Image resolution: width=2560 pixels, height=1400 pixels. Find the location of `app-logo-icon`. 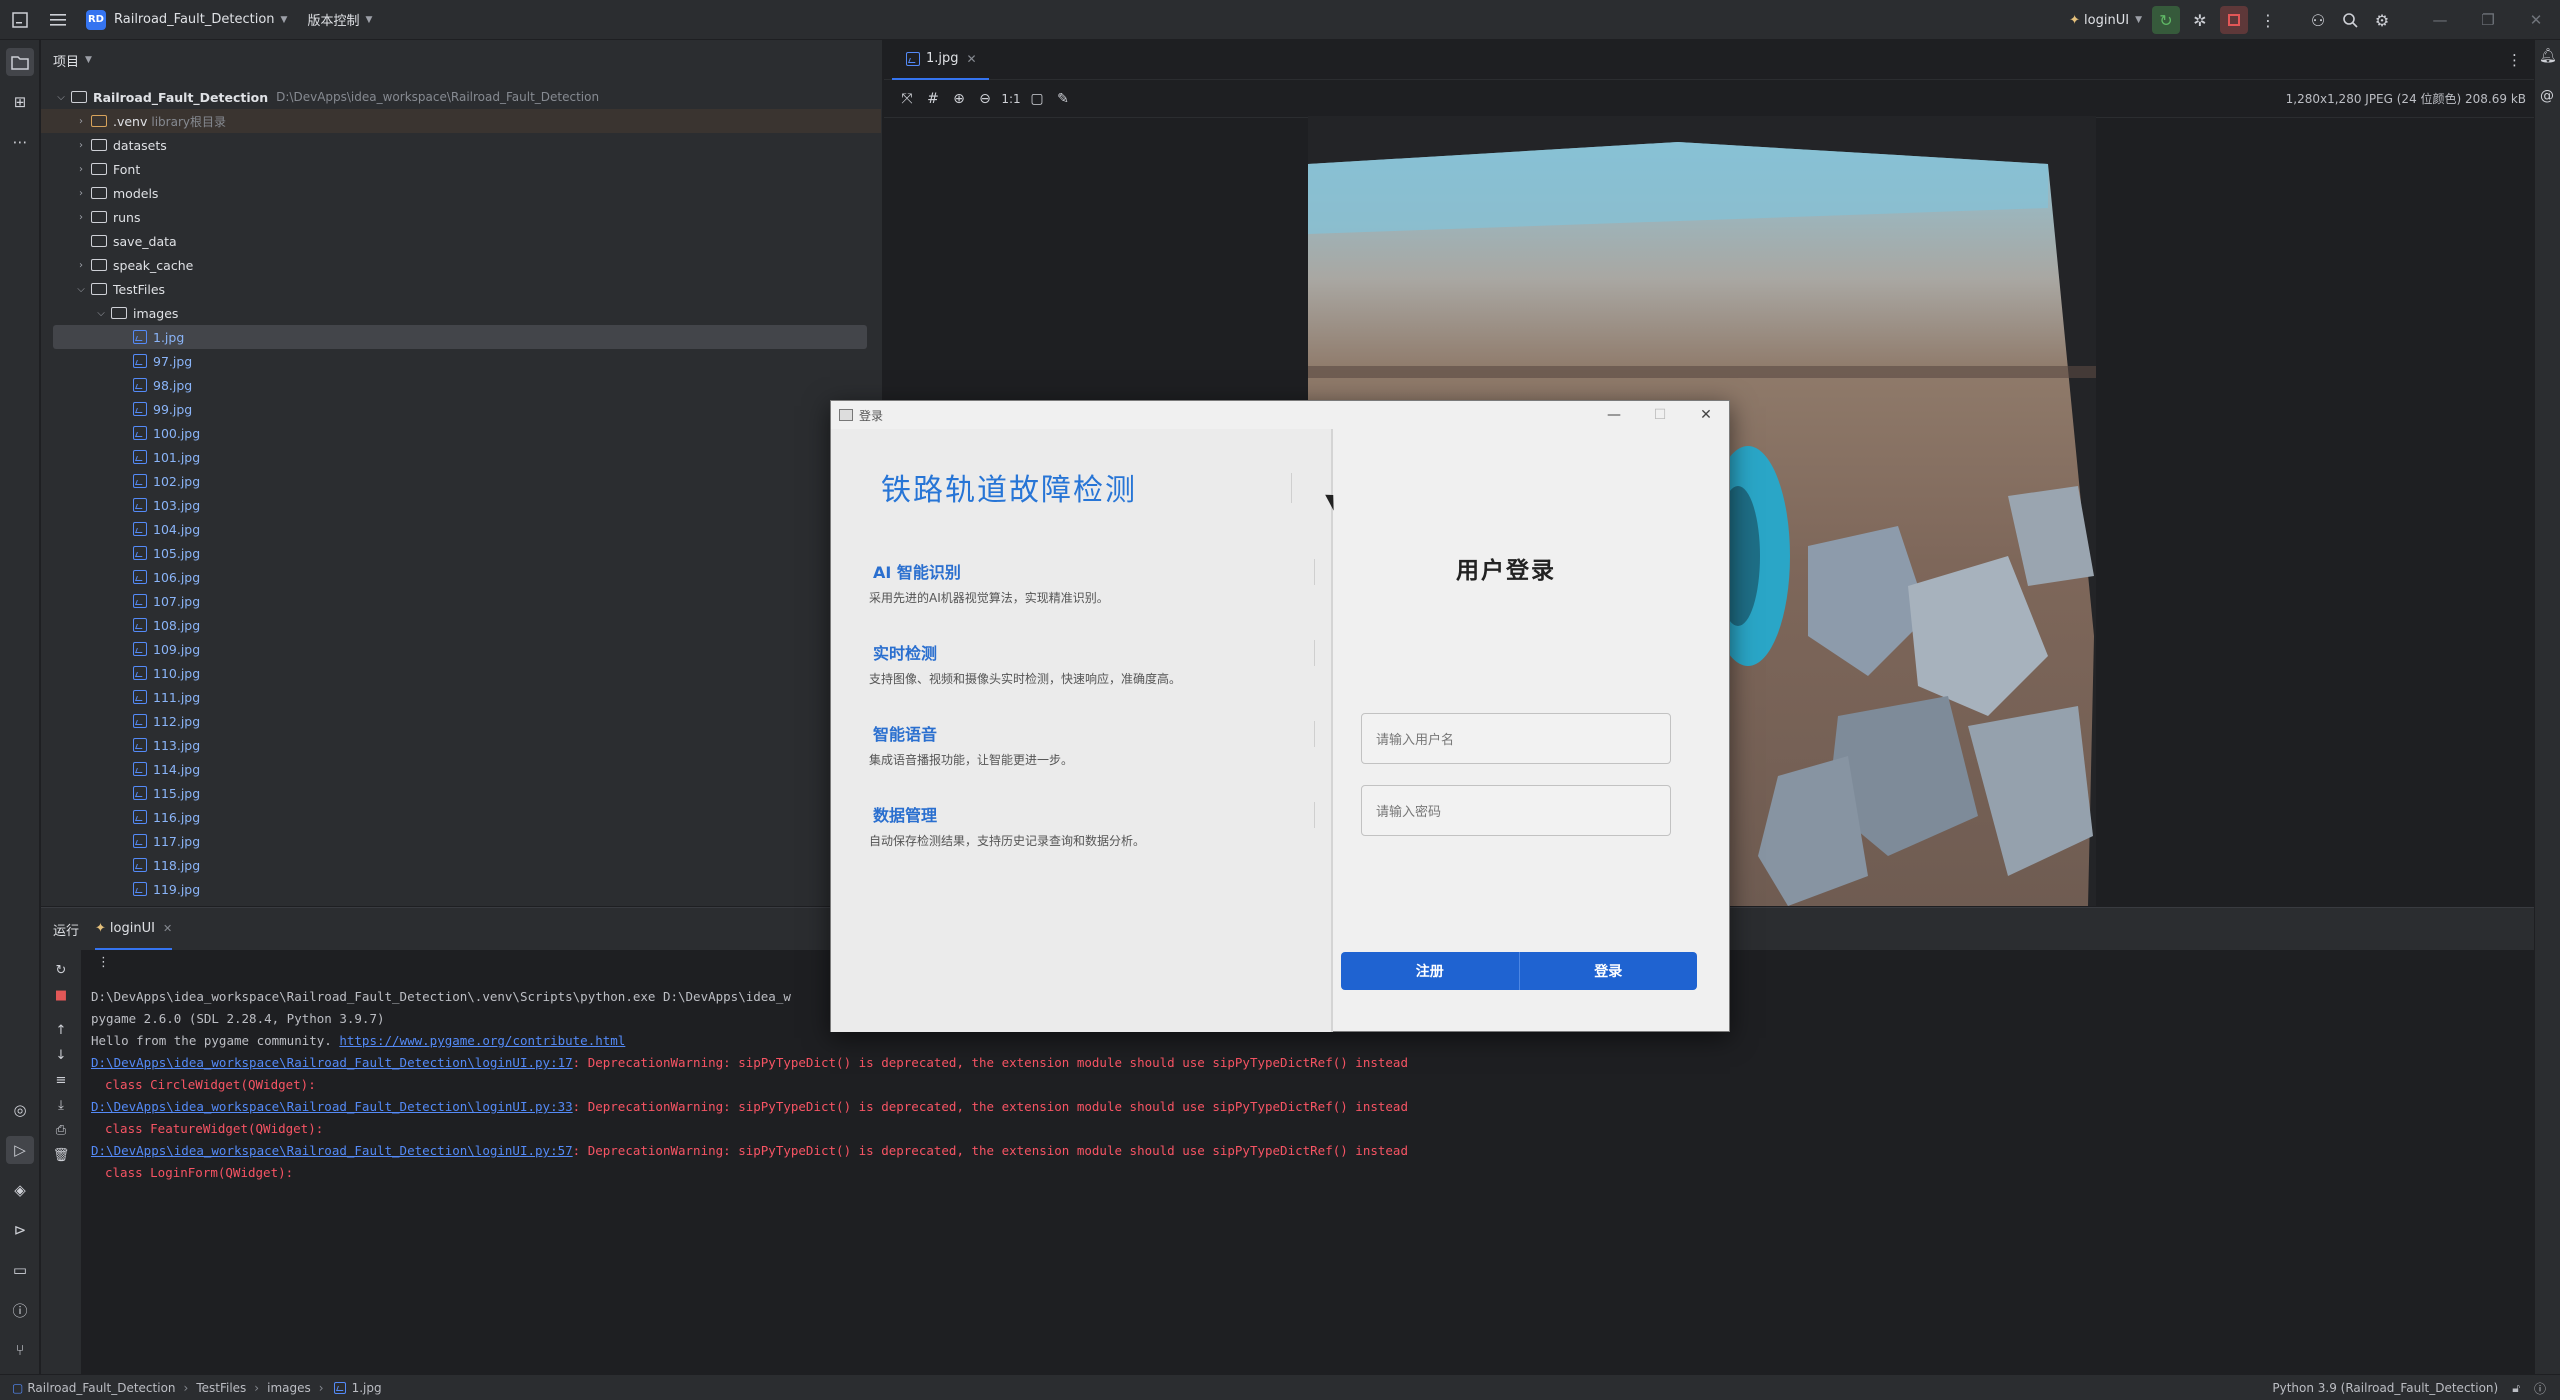

app-logo-icon is located at coordinates (20, 20).